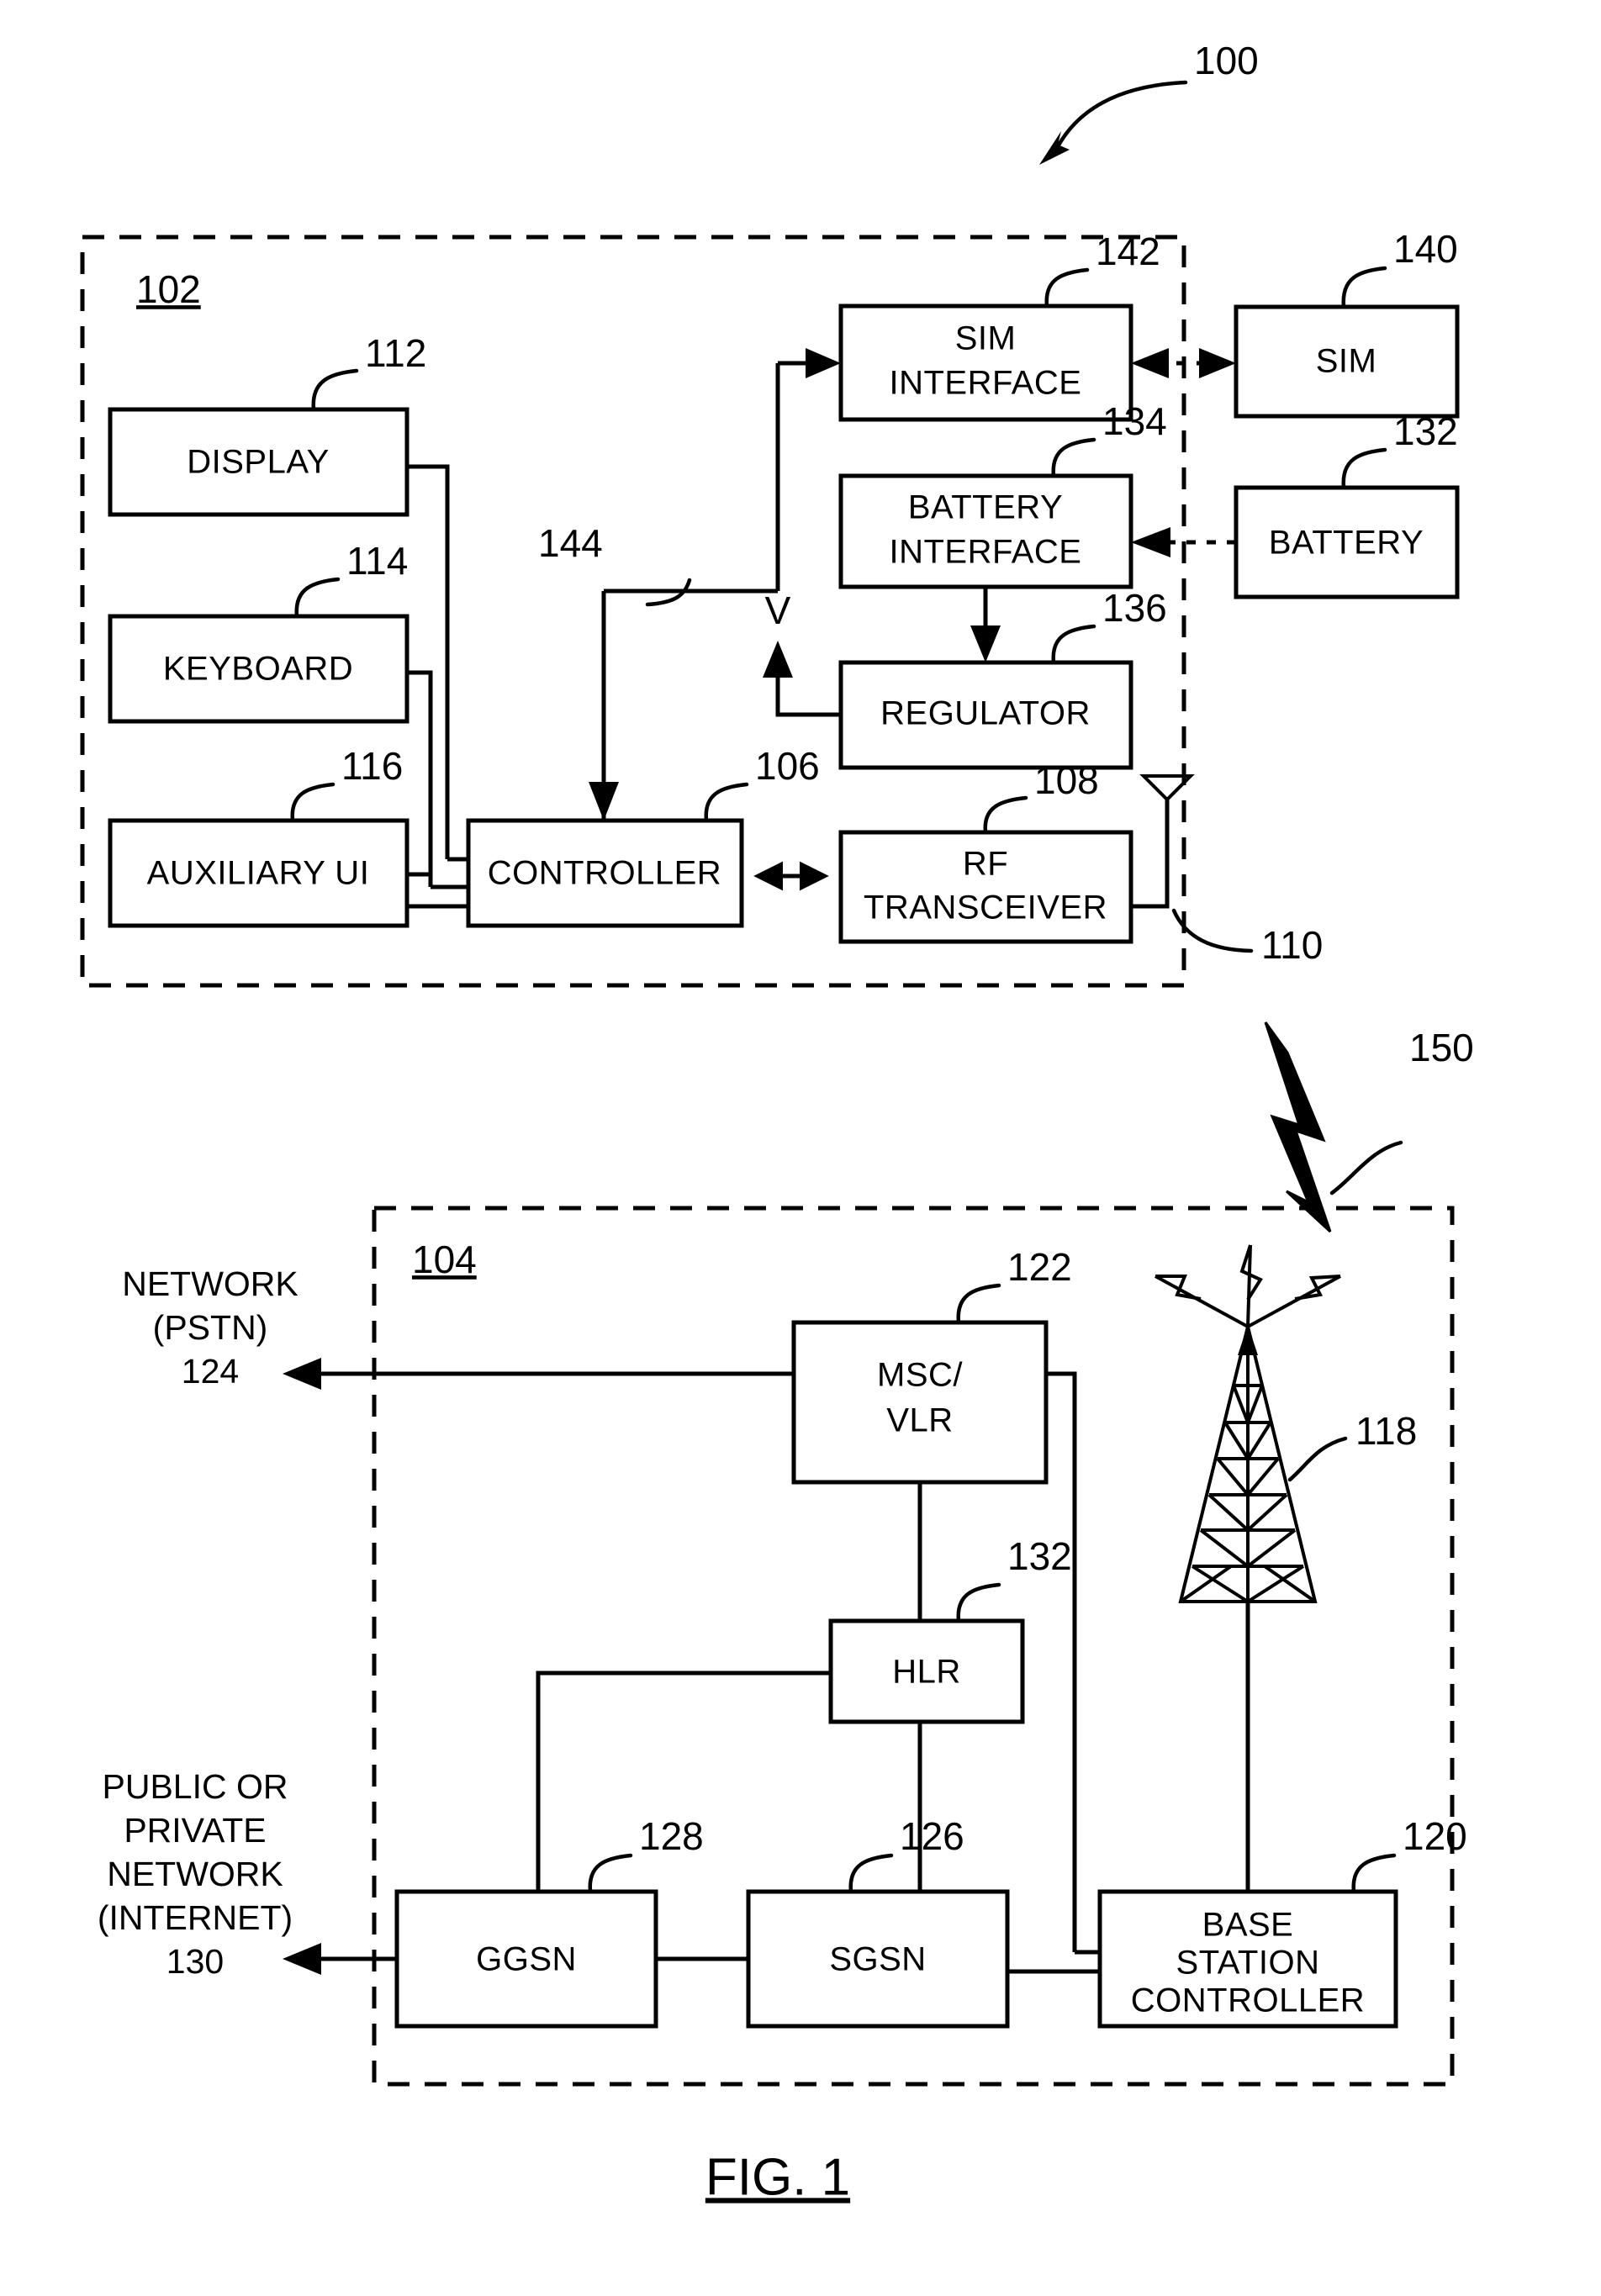 The height and width of the screenshot is (2296, 1601). I want to click on block-ggsn: GGSN 128, so click(549, 1921).